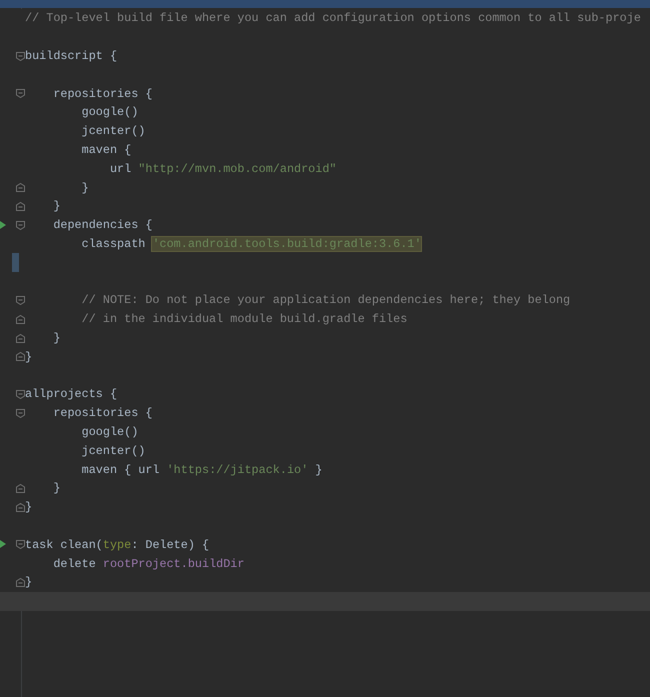  Describe the element at coordinates (71, 394) in the screenshot. I see `code-line: allprojects {` at that location.